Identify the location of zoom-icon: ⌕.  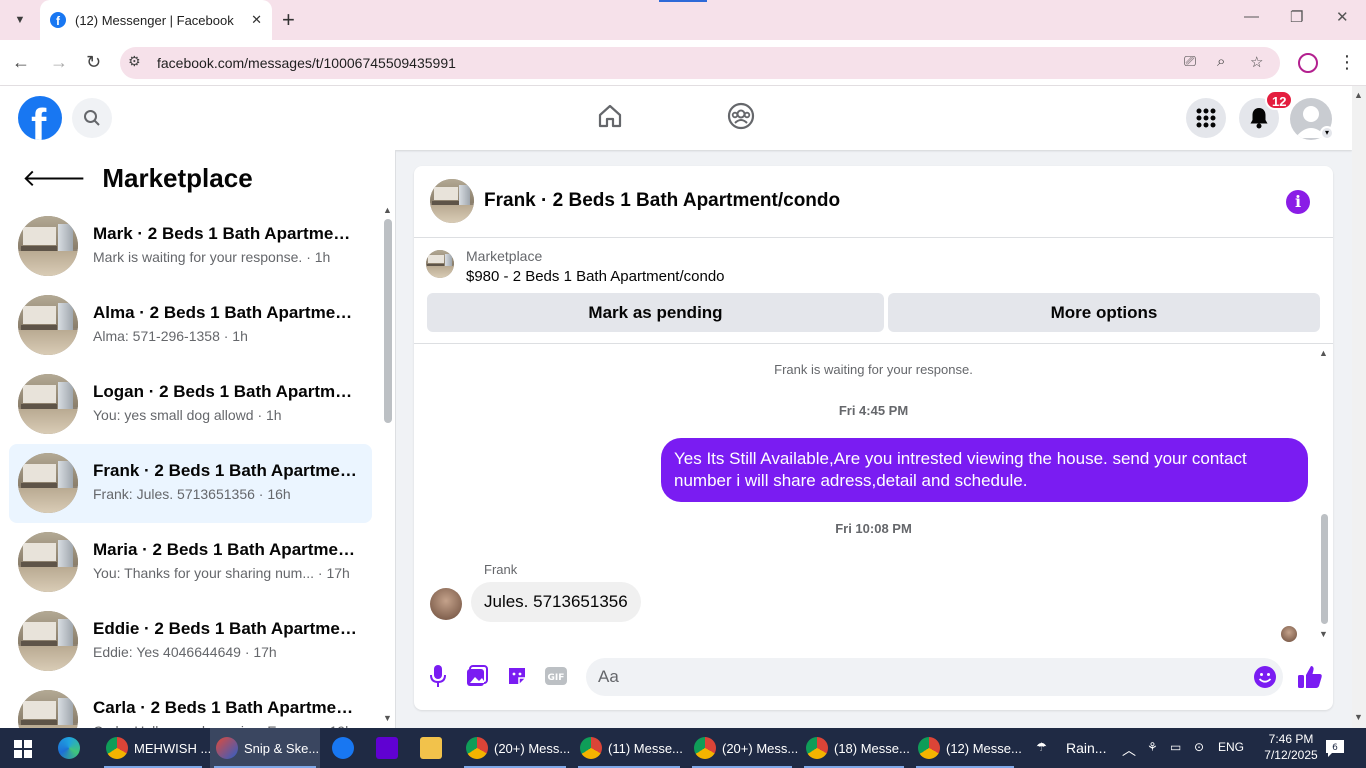
(1221, 61).